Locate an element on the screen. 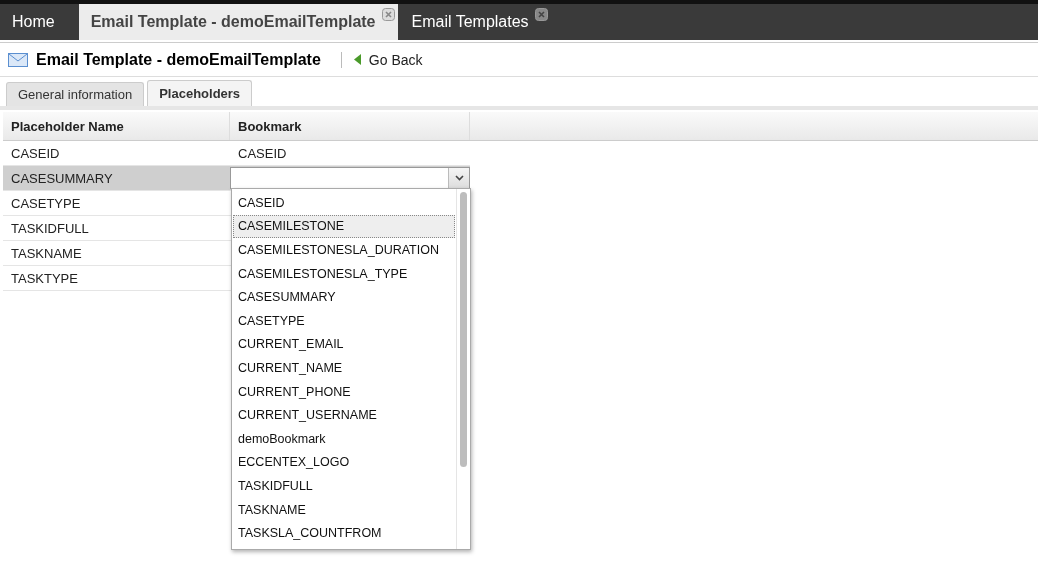 This screenshot has width=1038, height=578. table-cell-text: TASKTYPE is located at coordinates (44, 278).